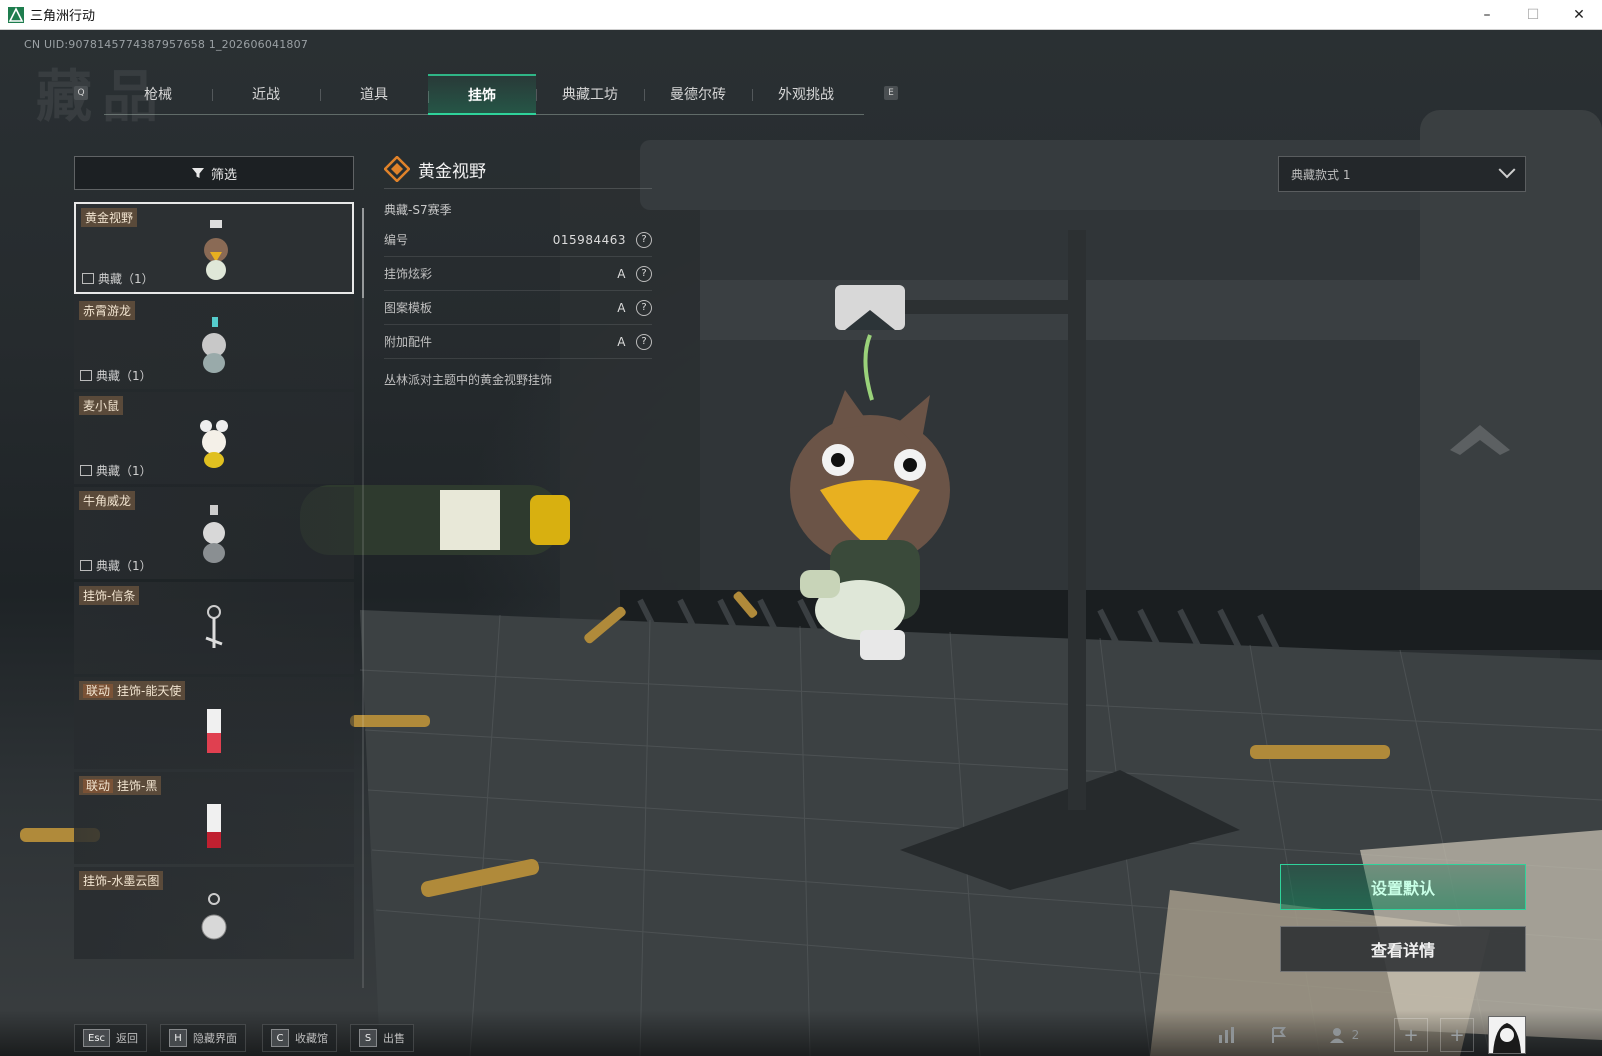  Describe the element at coordinates (518, 169) in the screenshot. I see `detail-header: 黄金视野` at that location.